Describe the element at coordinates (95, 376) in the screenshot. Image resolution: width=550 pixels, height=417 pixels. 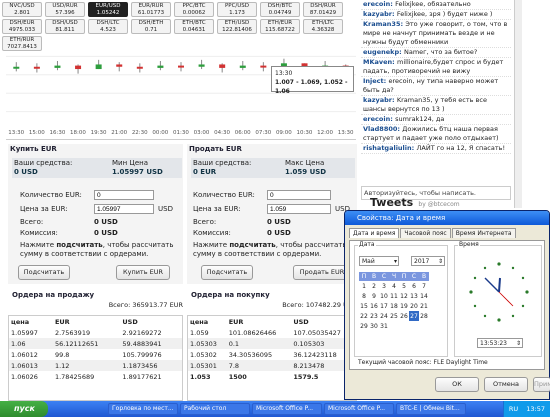
I see `table-row: 1.06026 1.78425689 1.89177621` at that location.